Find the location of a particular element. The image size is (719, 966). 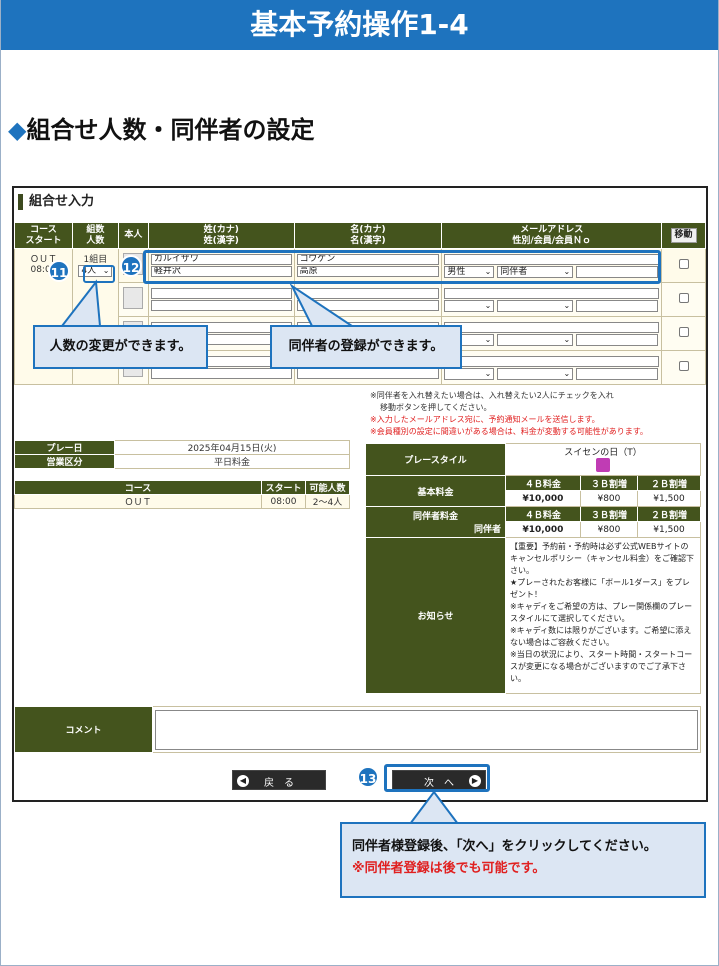

callout-companion: 同伴者の登録ができます。 is located at coordinates (366, 347).